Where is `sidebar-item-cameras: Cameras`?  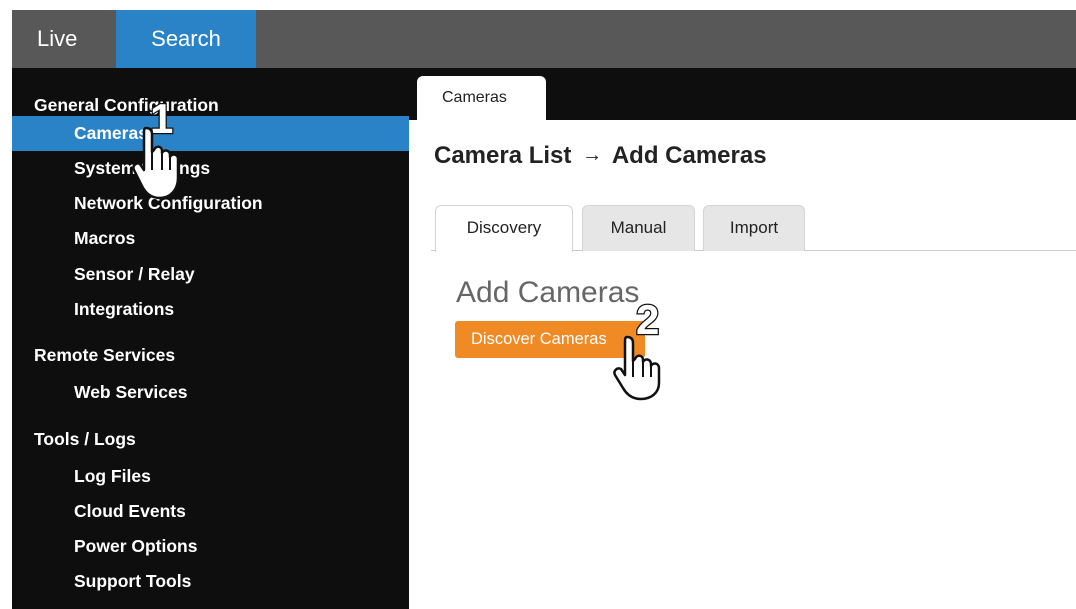 sidebar-item-cameras: Cameras is located at coordinates (210, 133).